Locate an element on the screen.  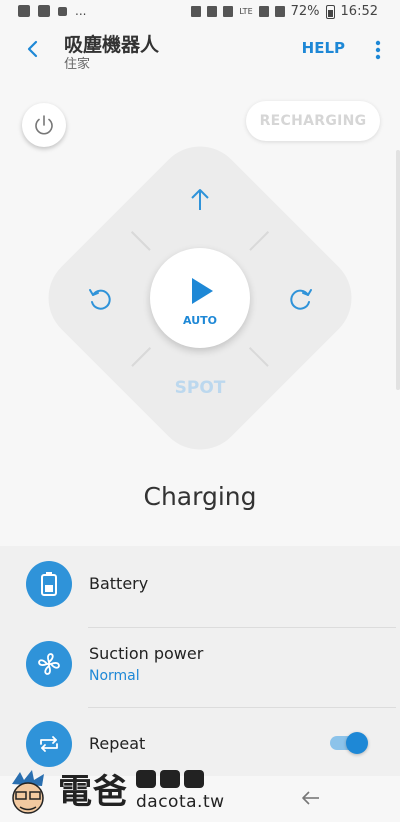
watermark-brand: 電爸 is located at coordinates (93, 792).